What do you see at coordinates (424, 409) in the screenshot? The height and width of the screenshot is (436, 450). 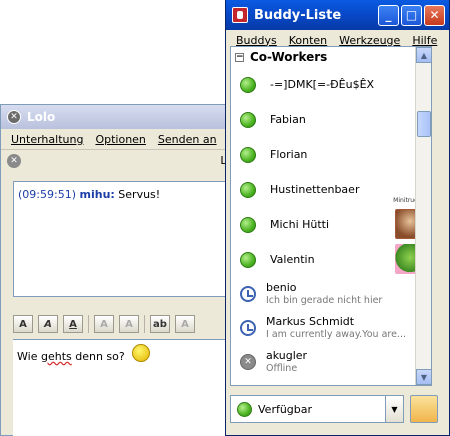 I see `buddy-icon-button` at bounding box center [424, 409].